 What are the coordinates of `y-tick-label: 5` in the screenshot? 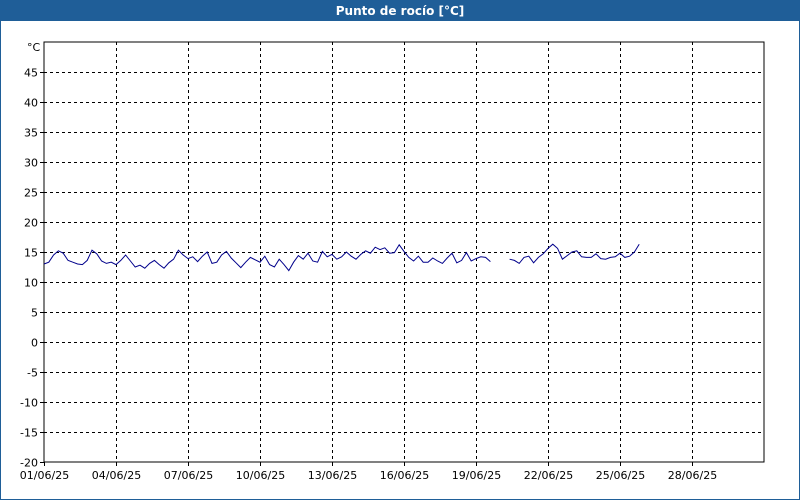 It's located at (34, 313).